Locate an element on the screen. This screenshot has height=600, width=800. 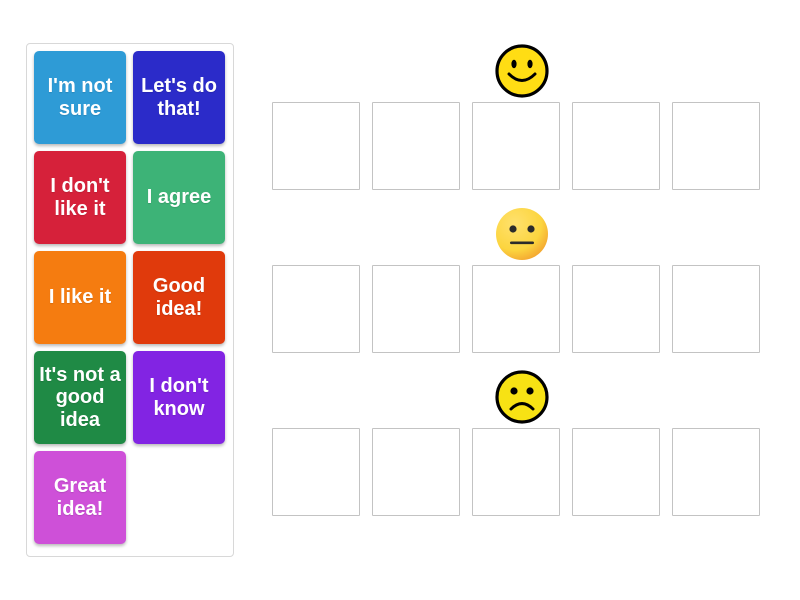
card-im-not-sure: I'm not sure is located at coordinates (80, 97).